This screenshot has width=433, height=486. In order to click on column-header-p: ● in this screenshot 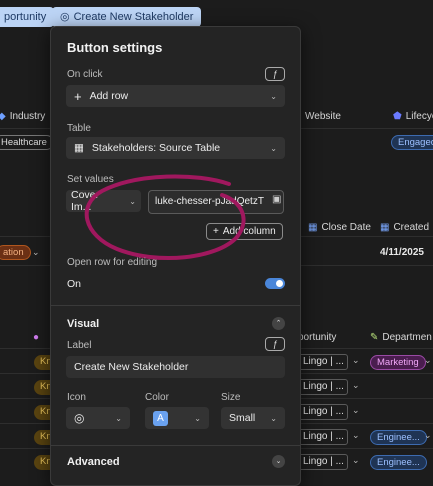, I will do `click(36, 337)`.